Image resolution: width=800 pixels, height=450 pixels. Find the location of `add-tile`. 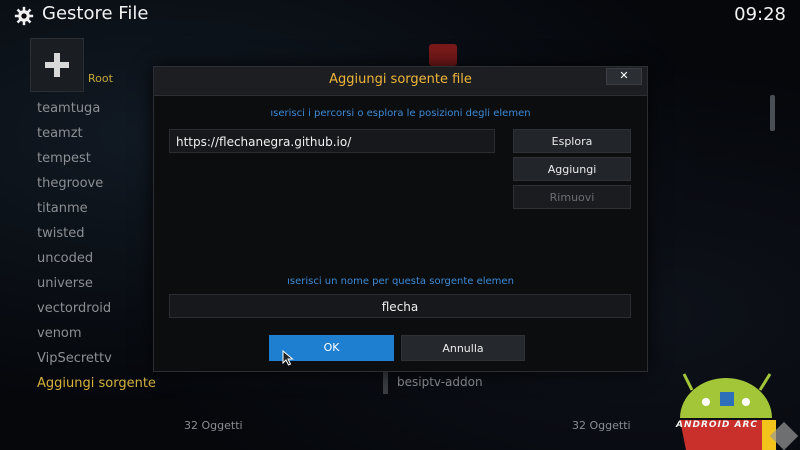

add-tile is located at coordinates (57, 65).